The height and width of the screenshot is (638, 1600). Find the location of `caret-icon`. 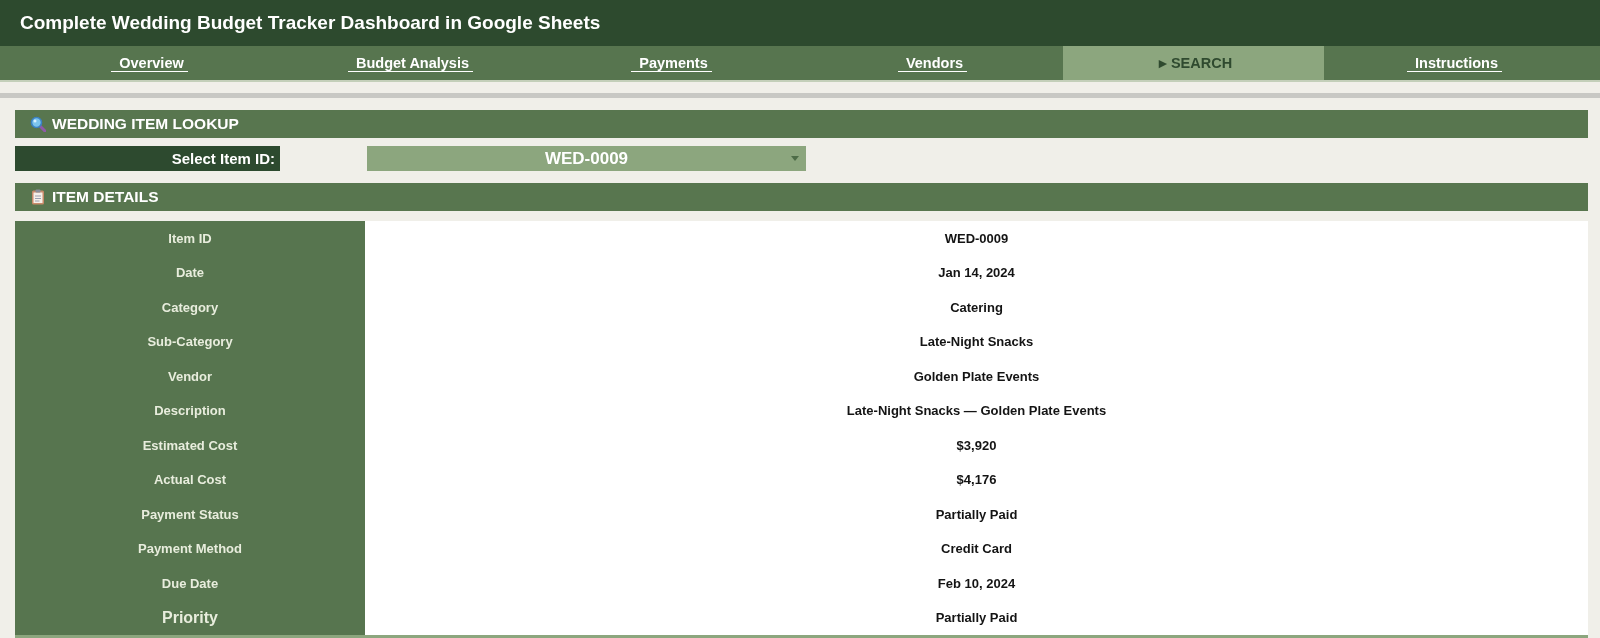

caret-icon is located at coordinates (795, 158).